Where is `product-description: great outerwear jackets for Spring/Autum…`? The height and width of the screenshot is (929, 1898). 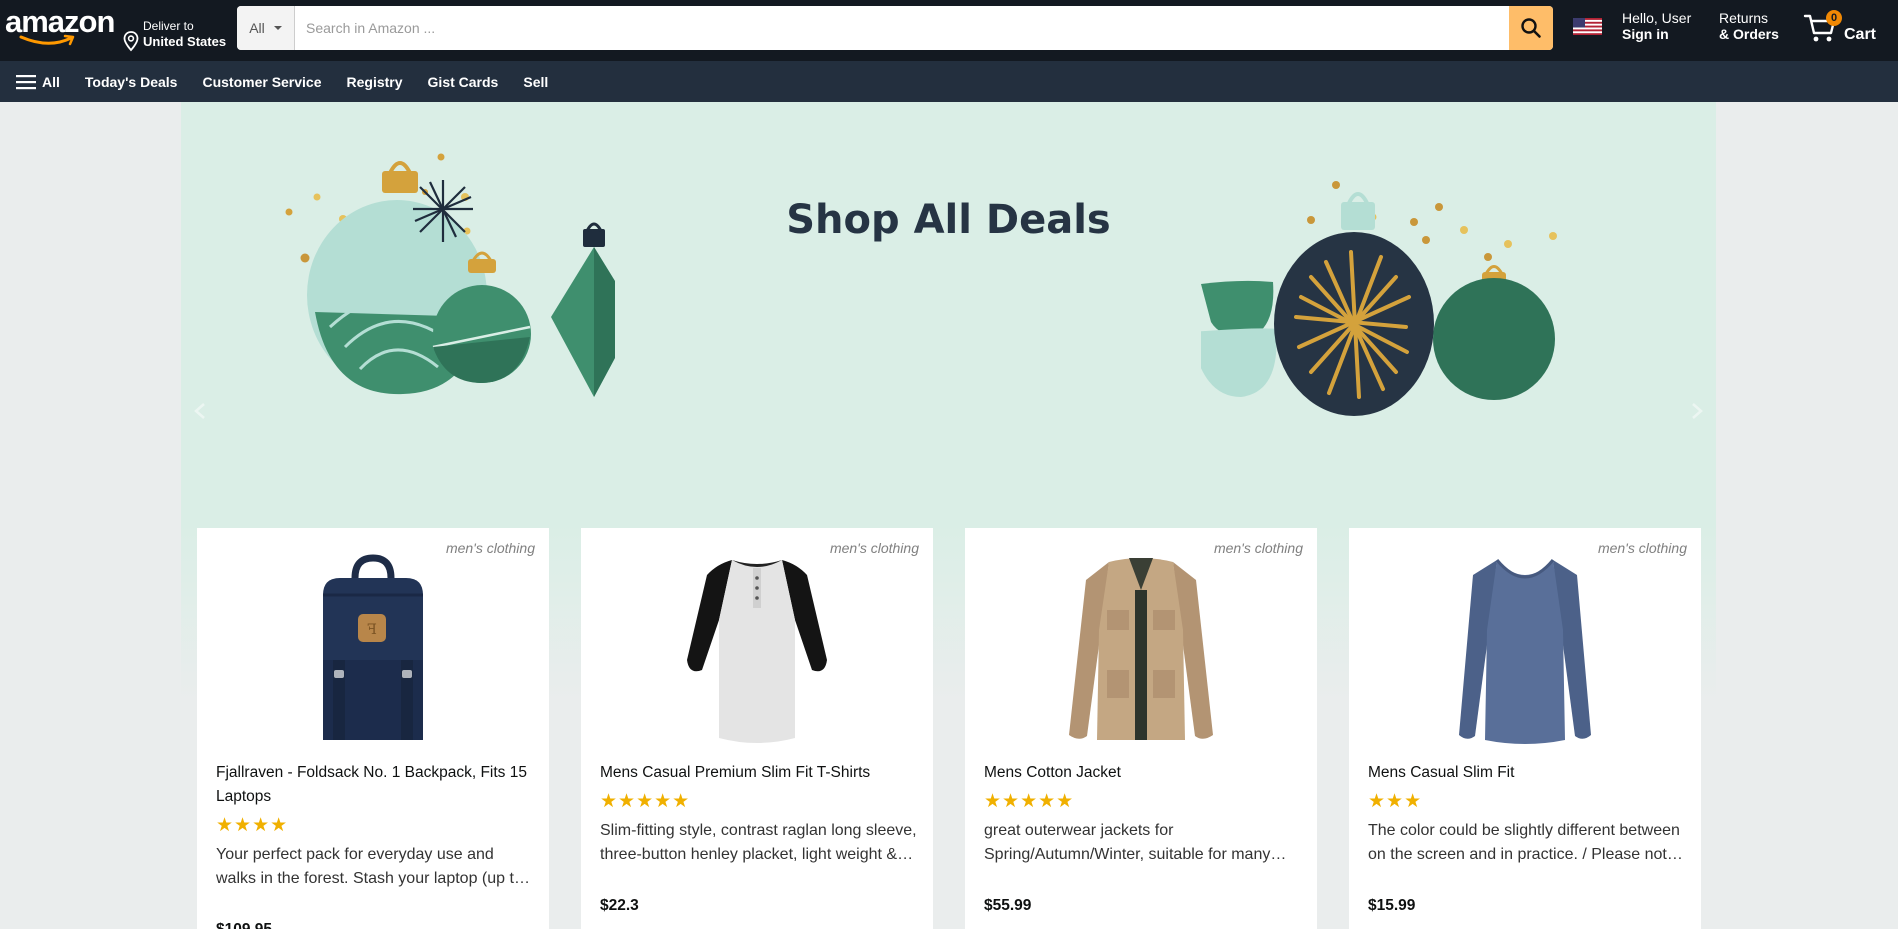
product-description: great outerwear jackets for Spring/Autum… is located at coordinates (1127, 842).